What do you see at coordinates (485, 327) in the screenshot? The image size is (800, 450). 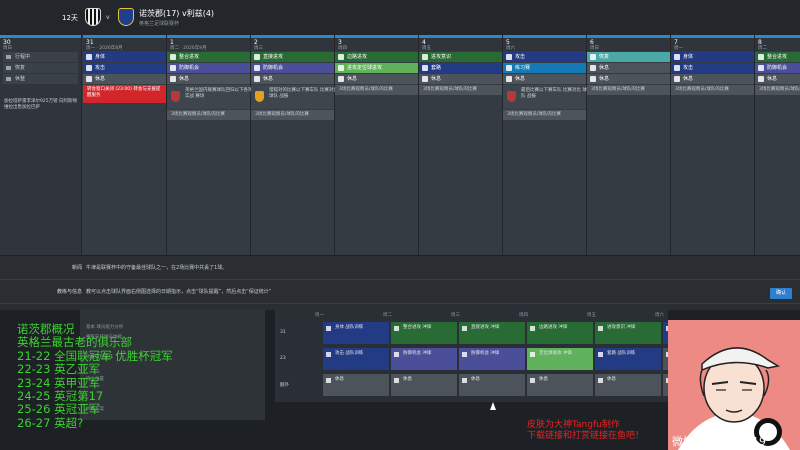 I see `grid-session-label: 直接进攻 冲锋` at bounding box center [485, 327].